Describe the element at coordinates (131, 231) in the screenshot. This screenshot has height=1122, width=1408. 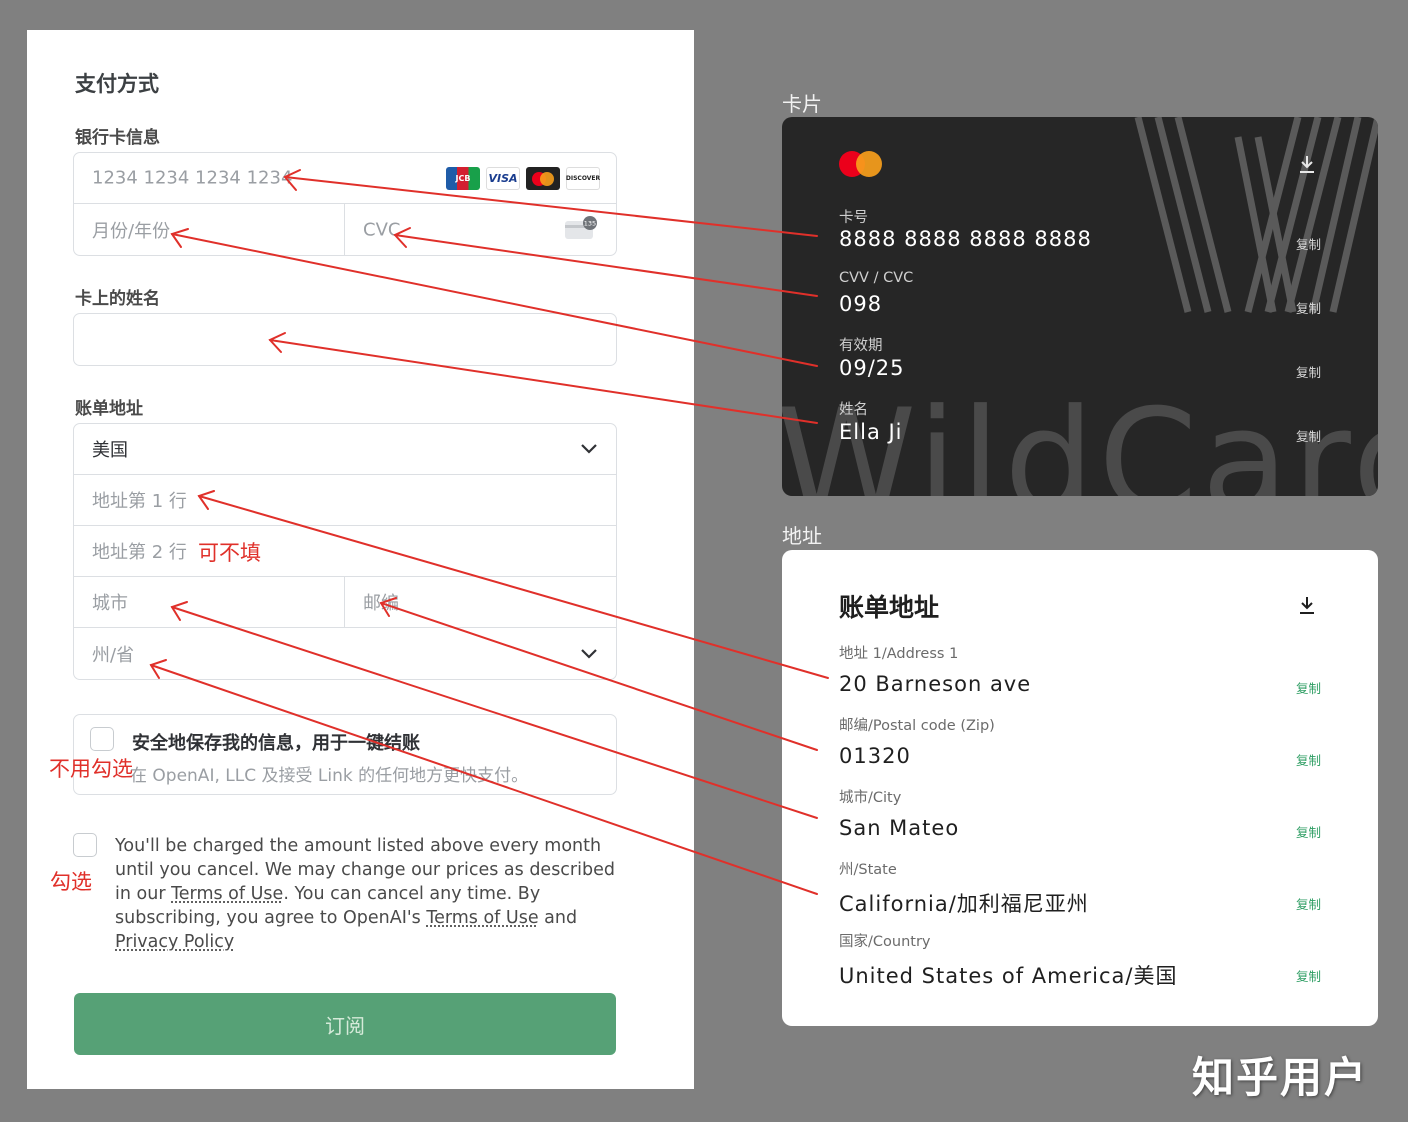
I see `expiry-placeholder: 月份/年份` at that location.